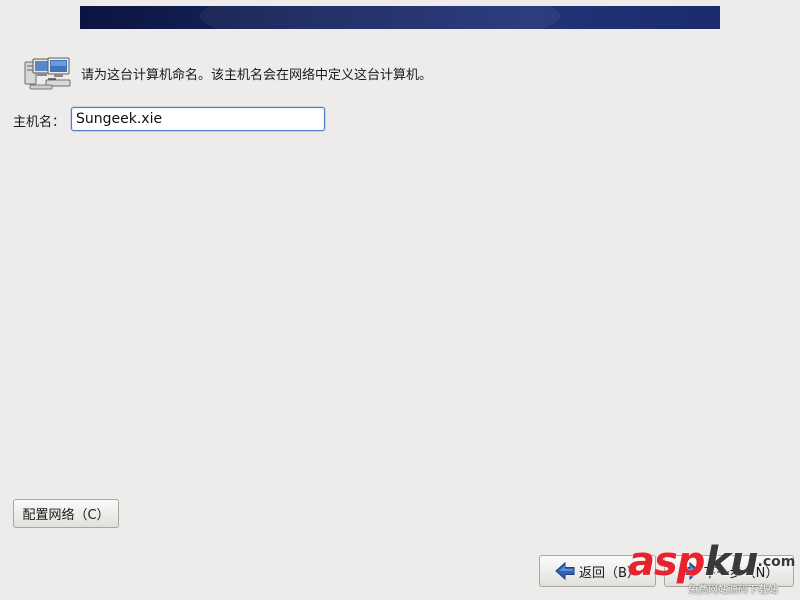 This screenshot has width=800, height=600. I want to click on next-button: 下一步（N）, so click(729, 571).